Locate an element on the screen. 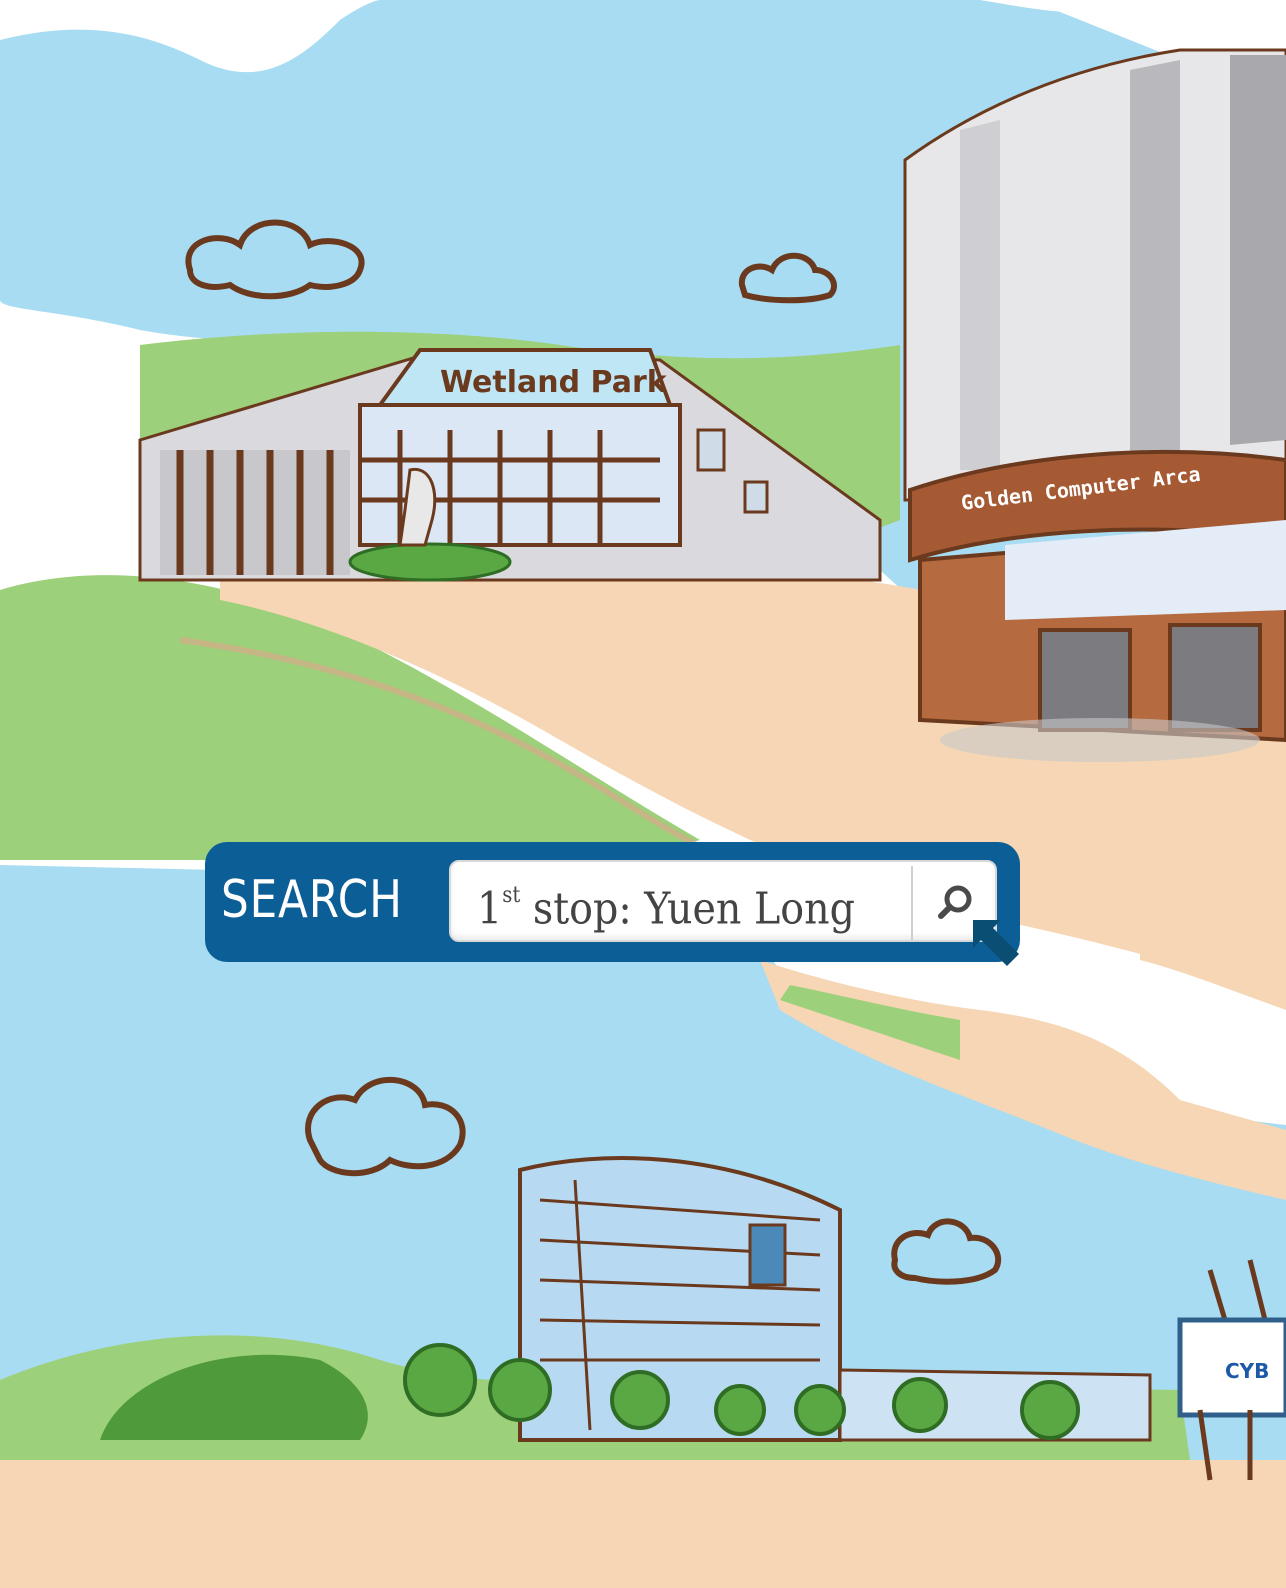 The width and height of the screenshot is (1286, 1588). search-input: 1st stop: Yuen Long is located at coordinates (723, 901).